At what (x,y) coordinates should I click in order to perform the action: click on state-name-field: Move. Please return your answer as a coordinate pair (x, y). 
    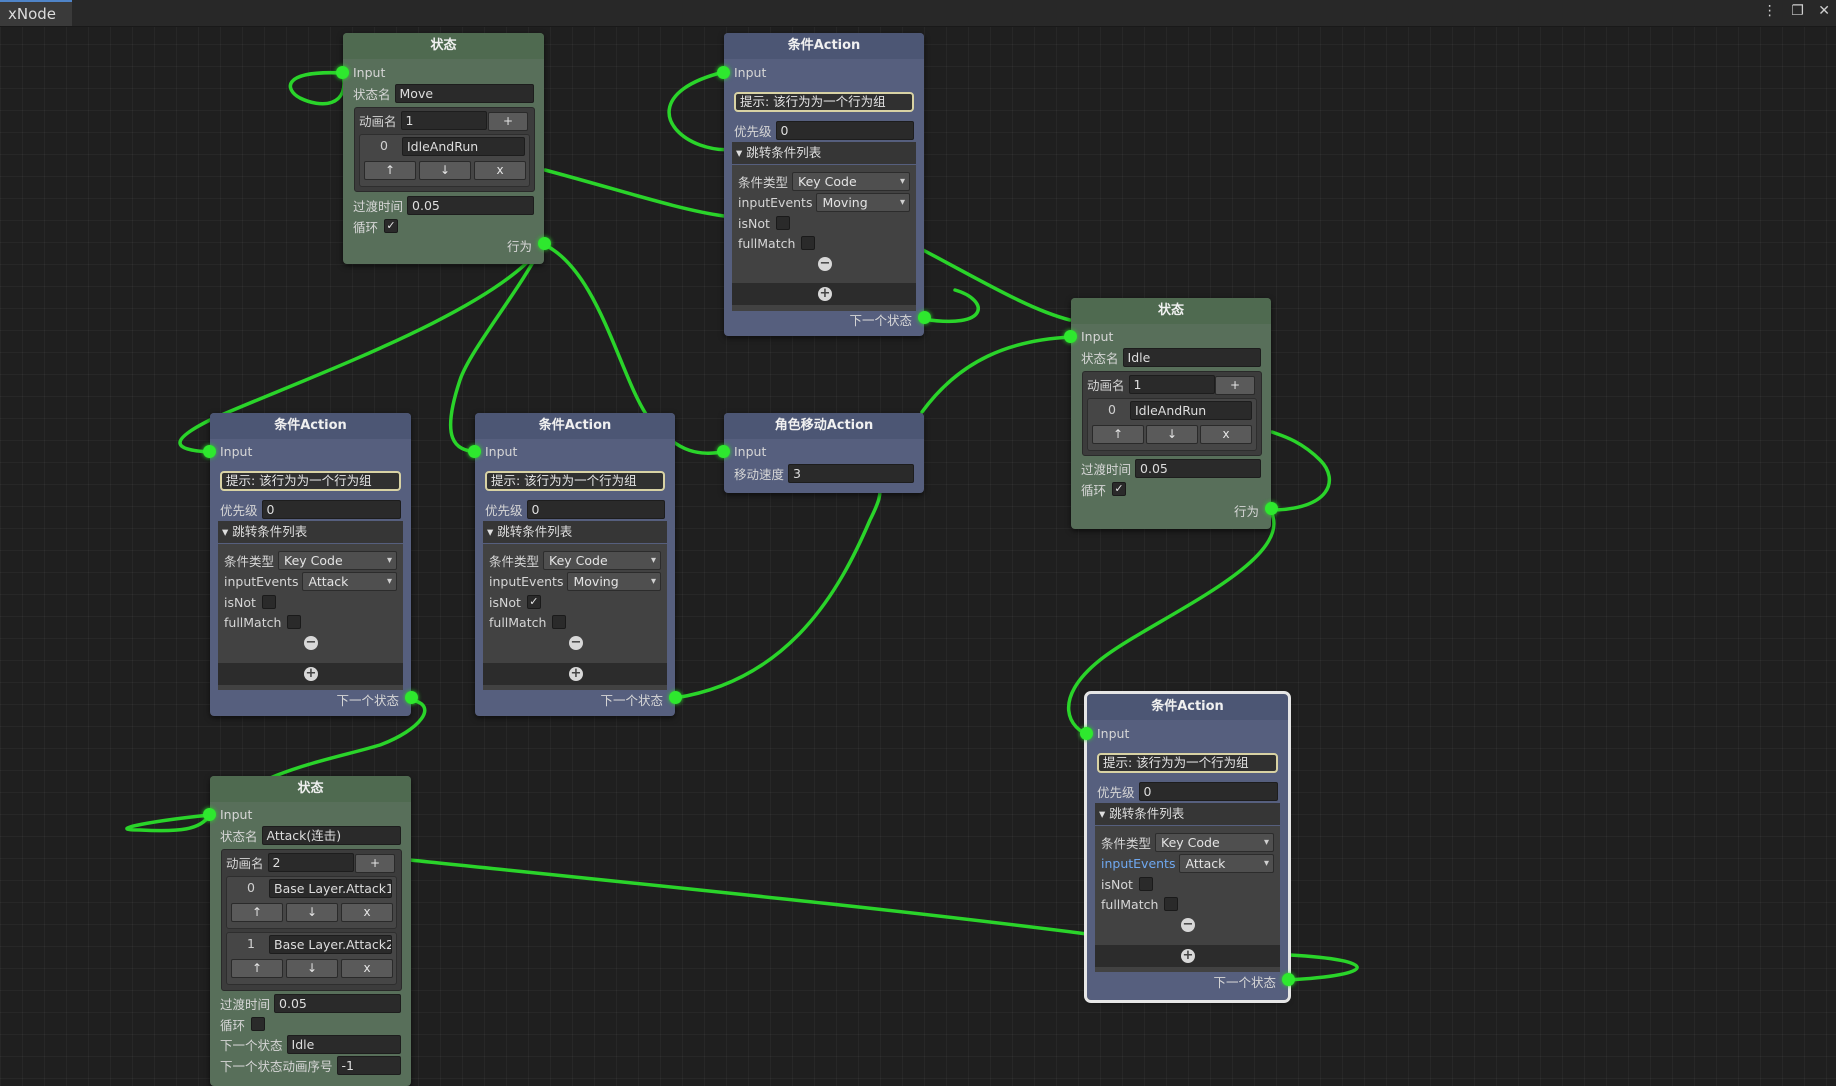
    Looking at the image, I should click on (464, 93).